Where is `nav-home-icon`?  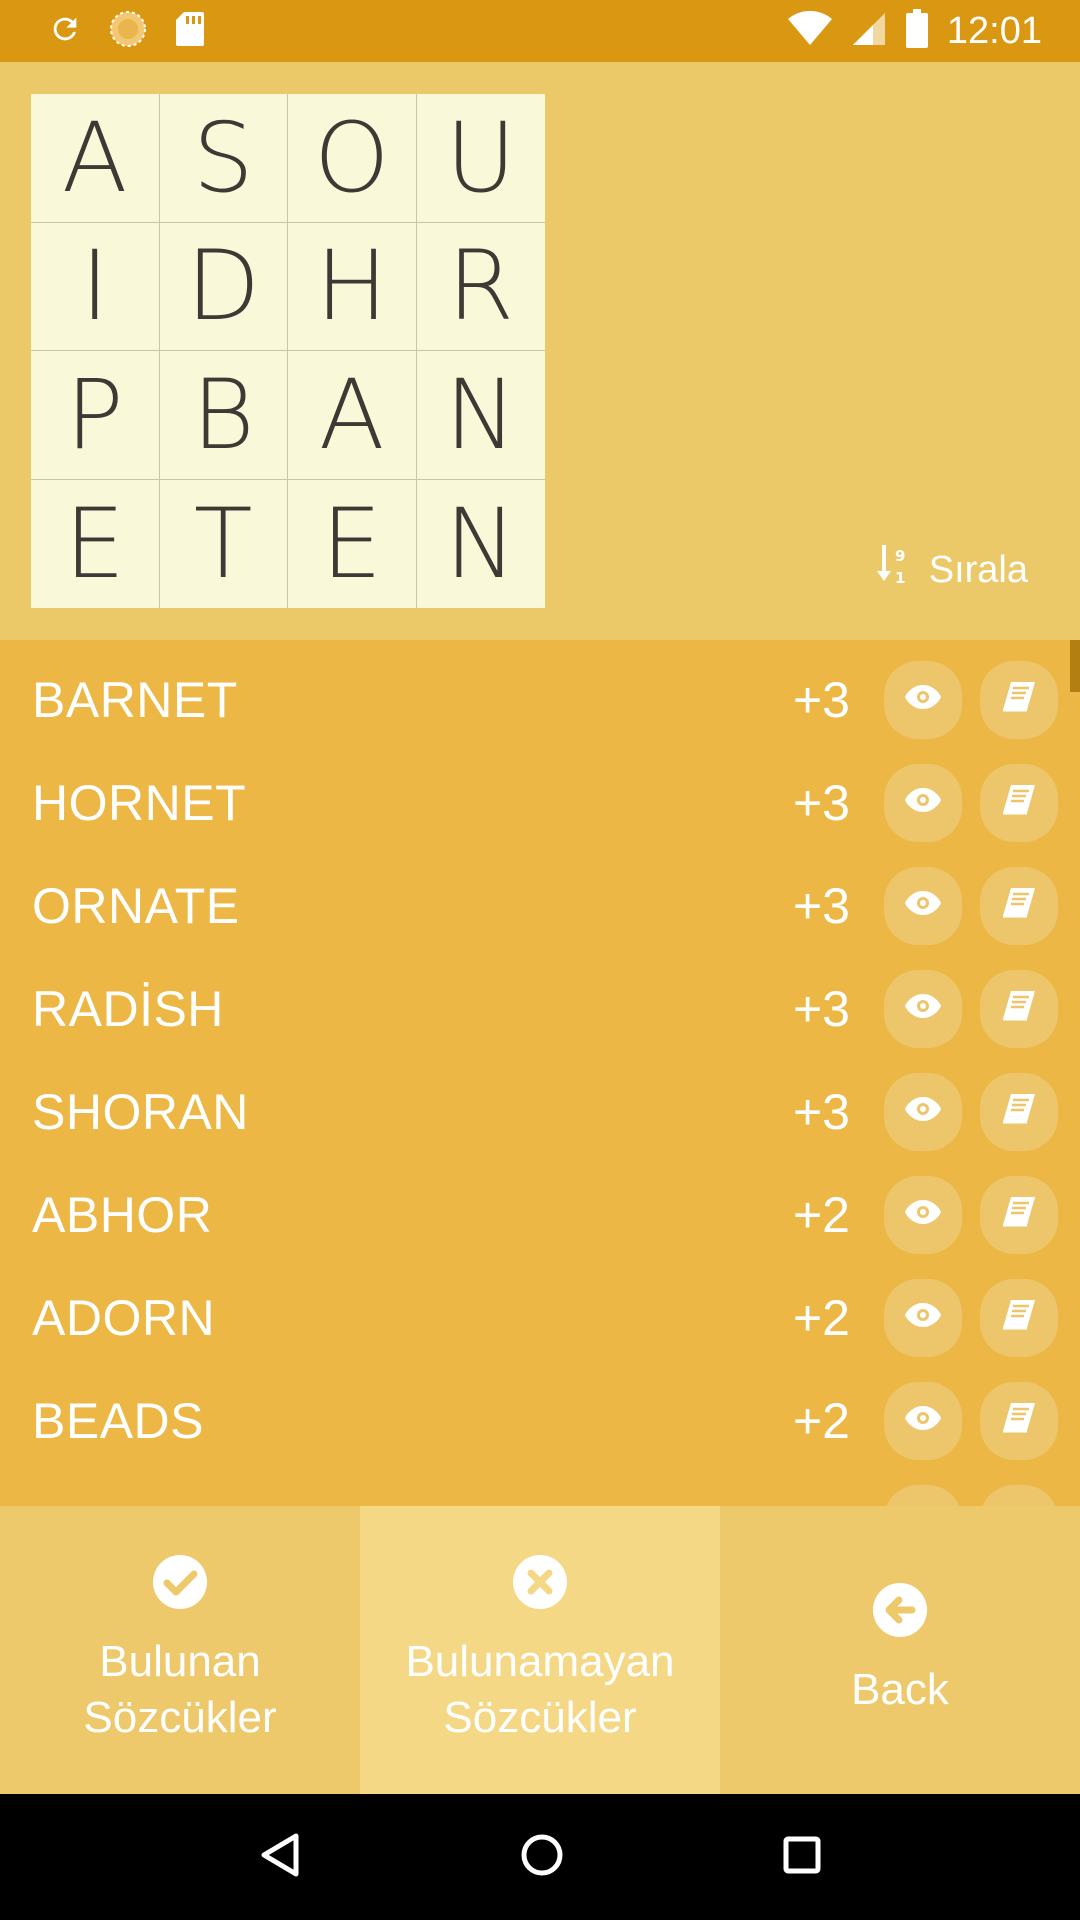
nav-home-icon is located at coordinates (542, 1857).